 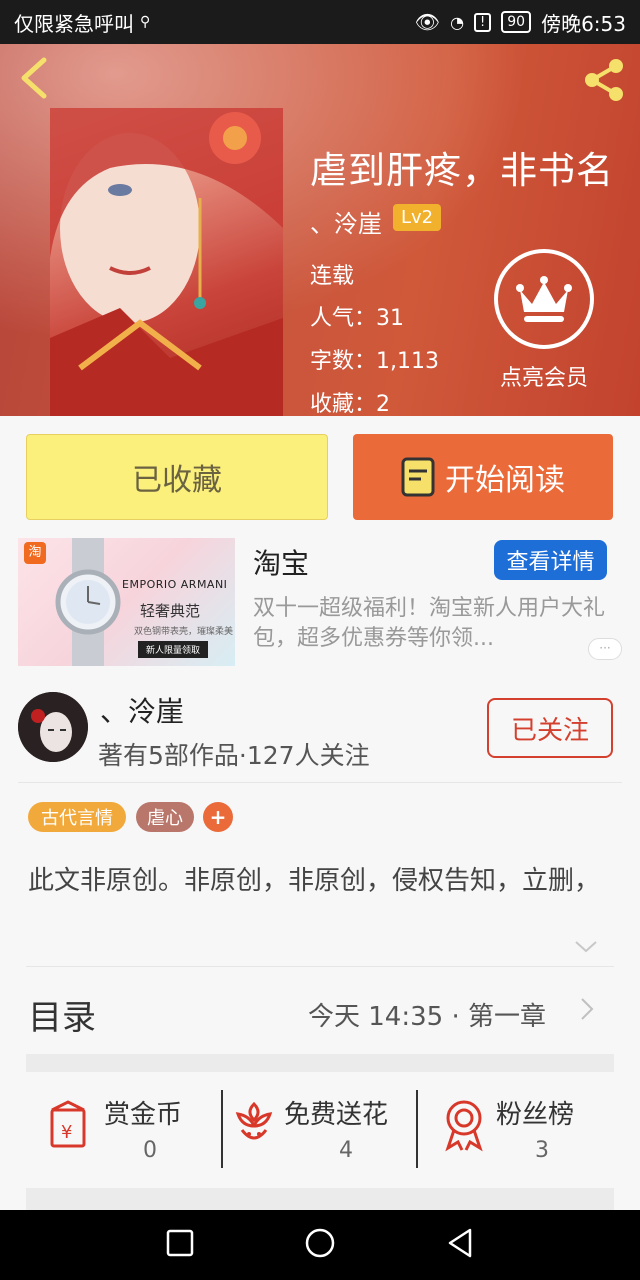 What do you see at coordinates (583, 23) in the screenshot?
I see `clock: 傍晚6:53` at bounding box center [583, 23].